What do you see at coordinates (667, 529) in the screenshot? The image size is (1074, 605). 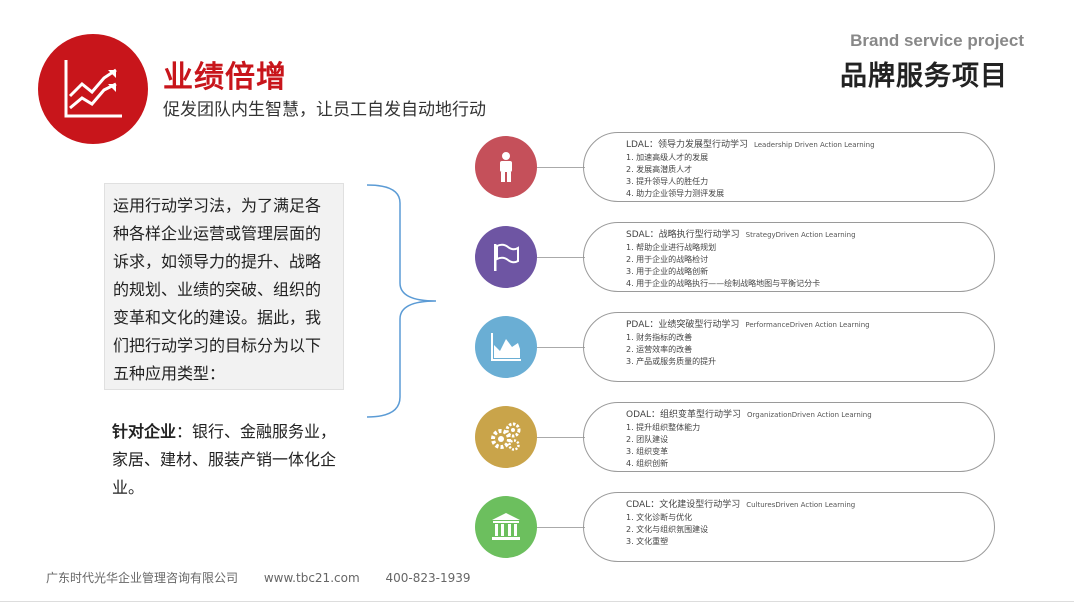 I see `cdal-lines: 1. 文化诊断与优化 2. 文化与组织氛围建设 3. 文化重塑` at bounding box center [667, 529].